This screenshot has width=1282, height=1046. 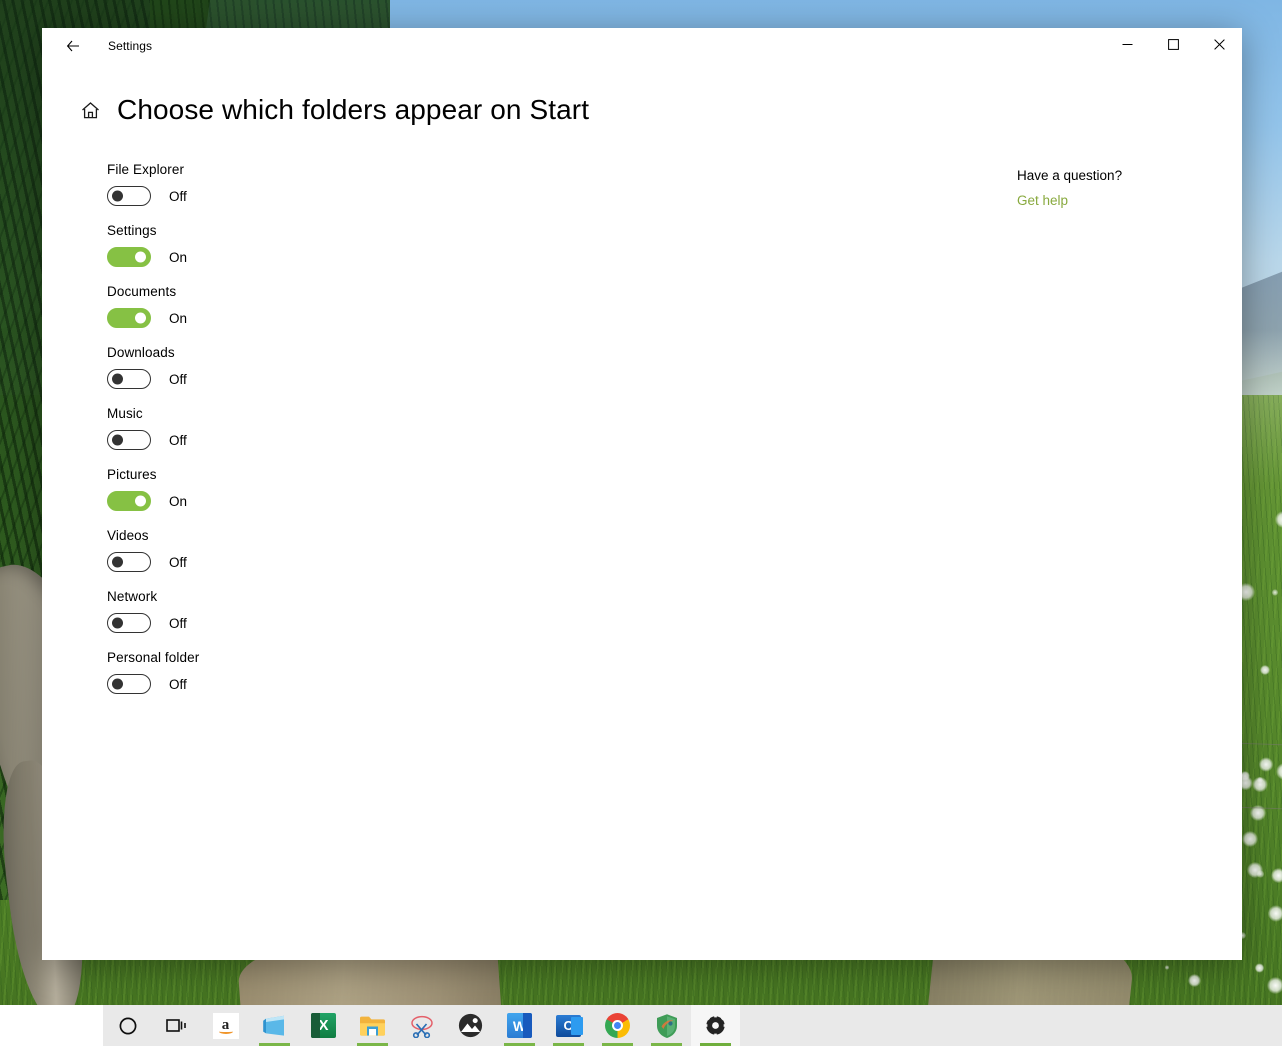 I want to click on file-explorer-icon, so click(x=372, y=1026).